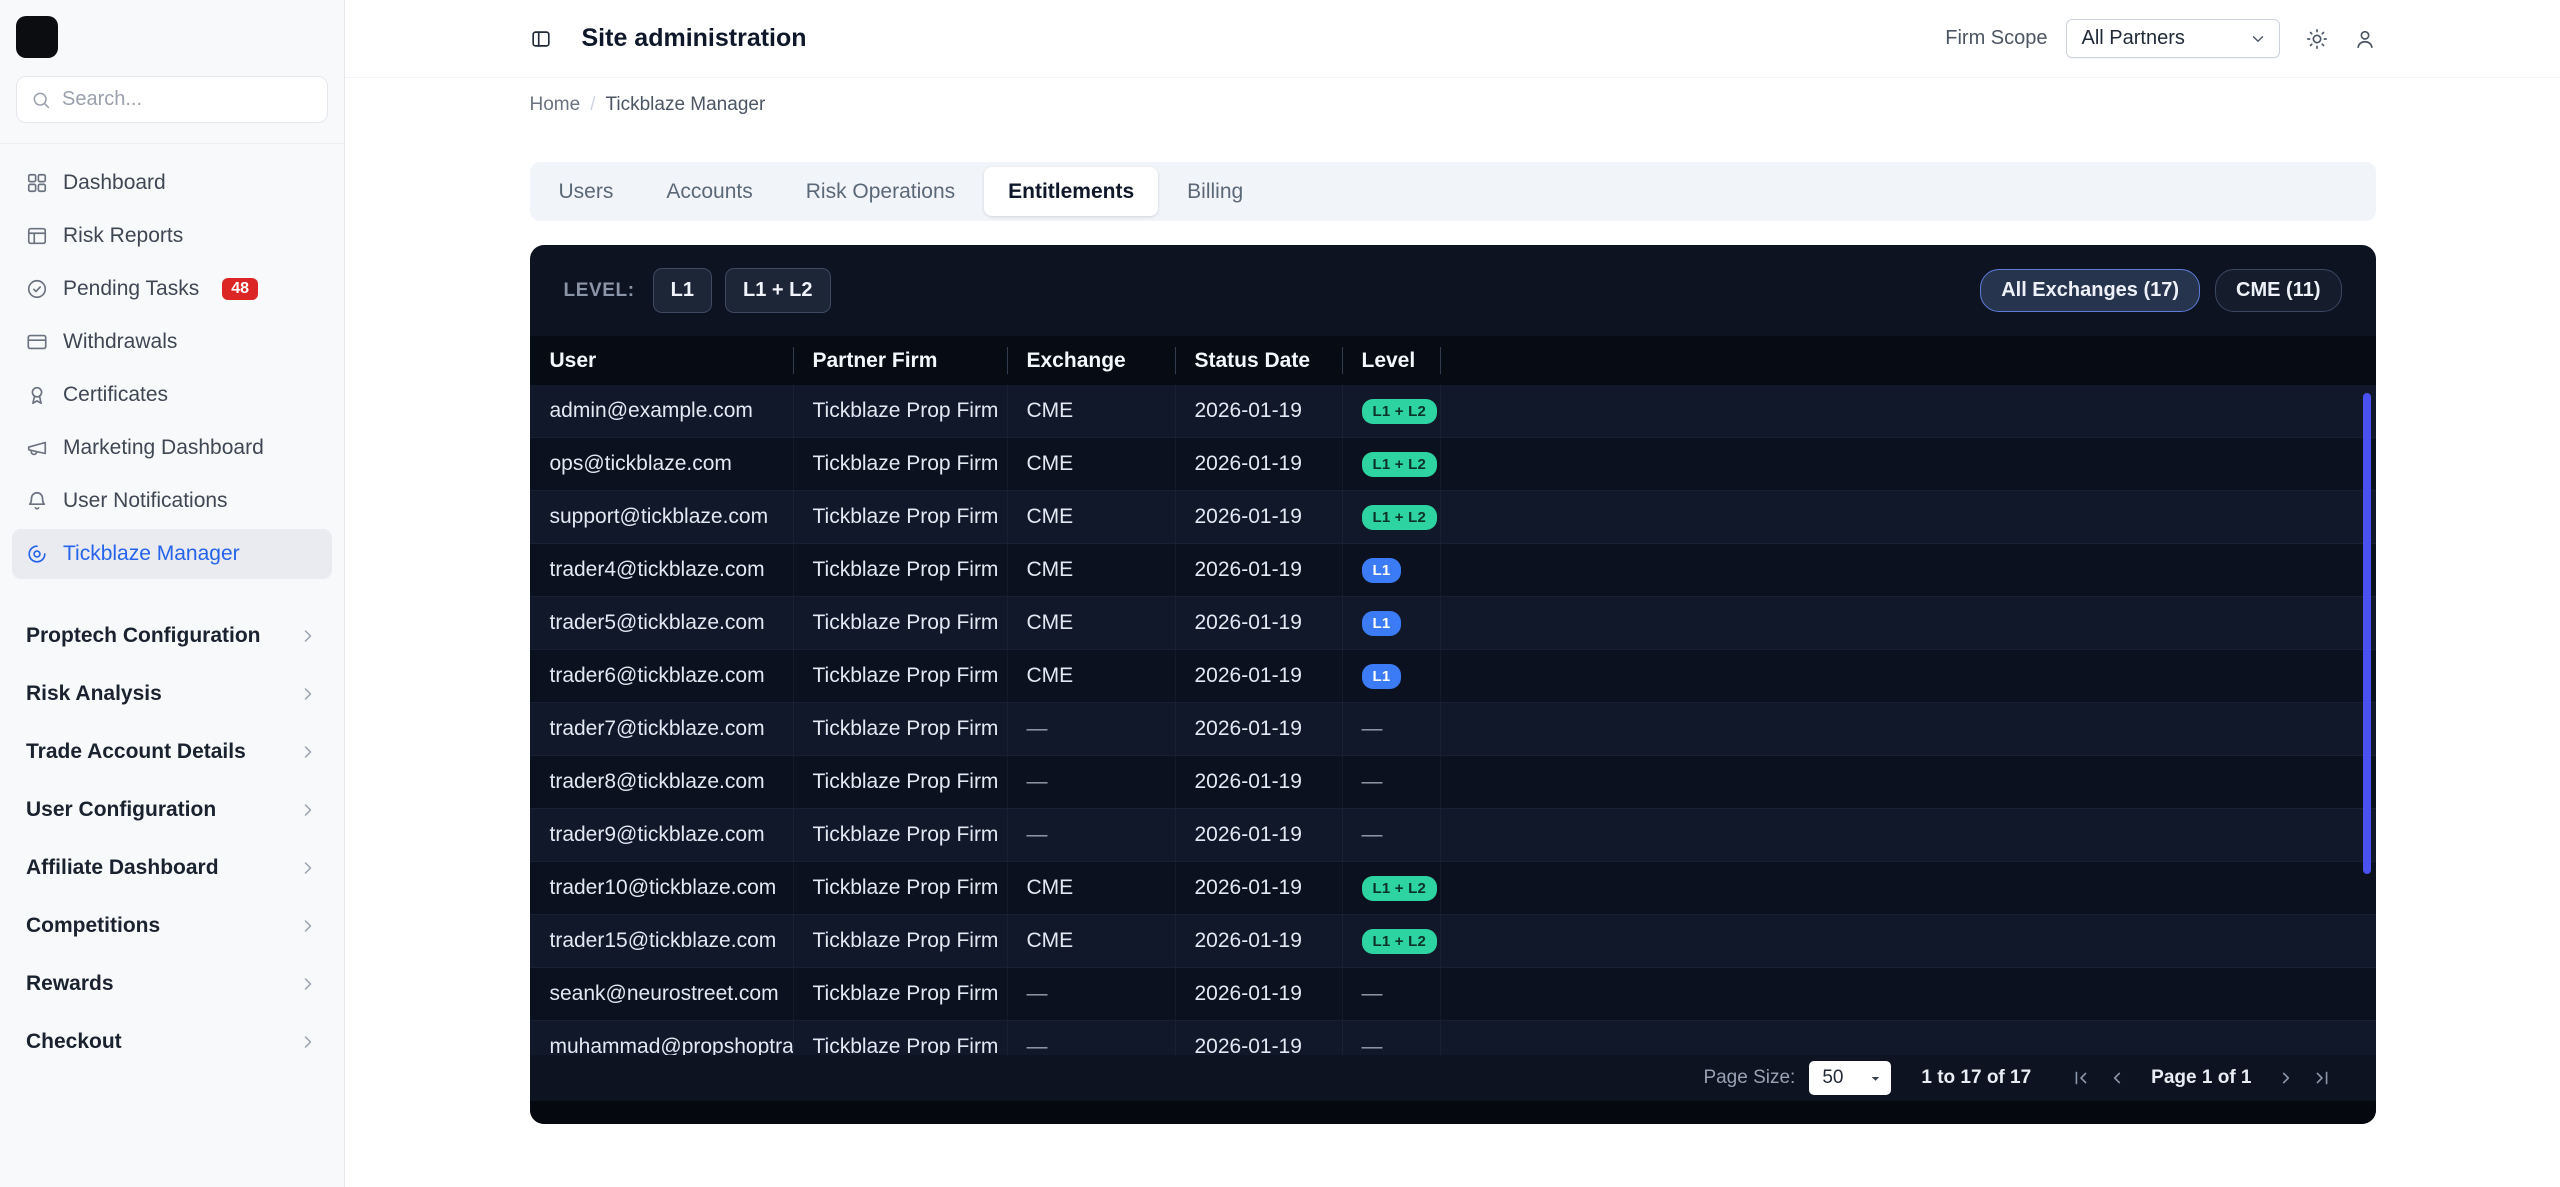 The width and height of the screenshot is (2560, 1187). What do you see at coordinates (172, 342) in the screenshot?
I see `sidebar-item-withdrawals: Withdrawals` at bounding box center [172, 342].